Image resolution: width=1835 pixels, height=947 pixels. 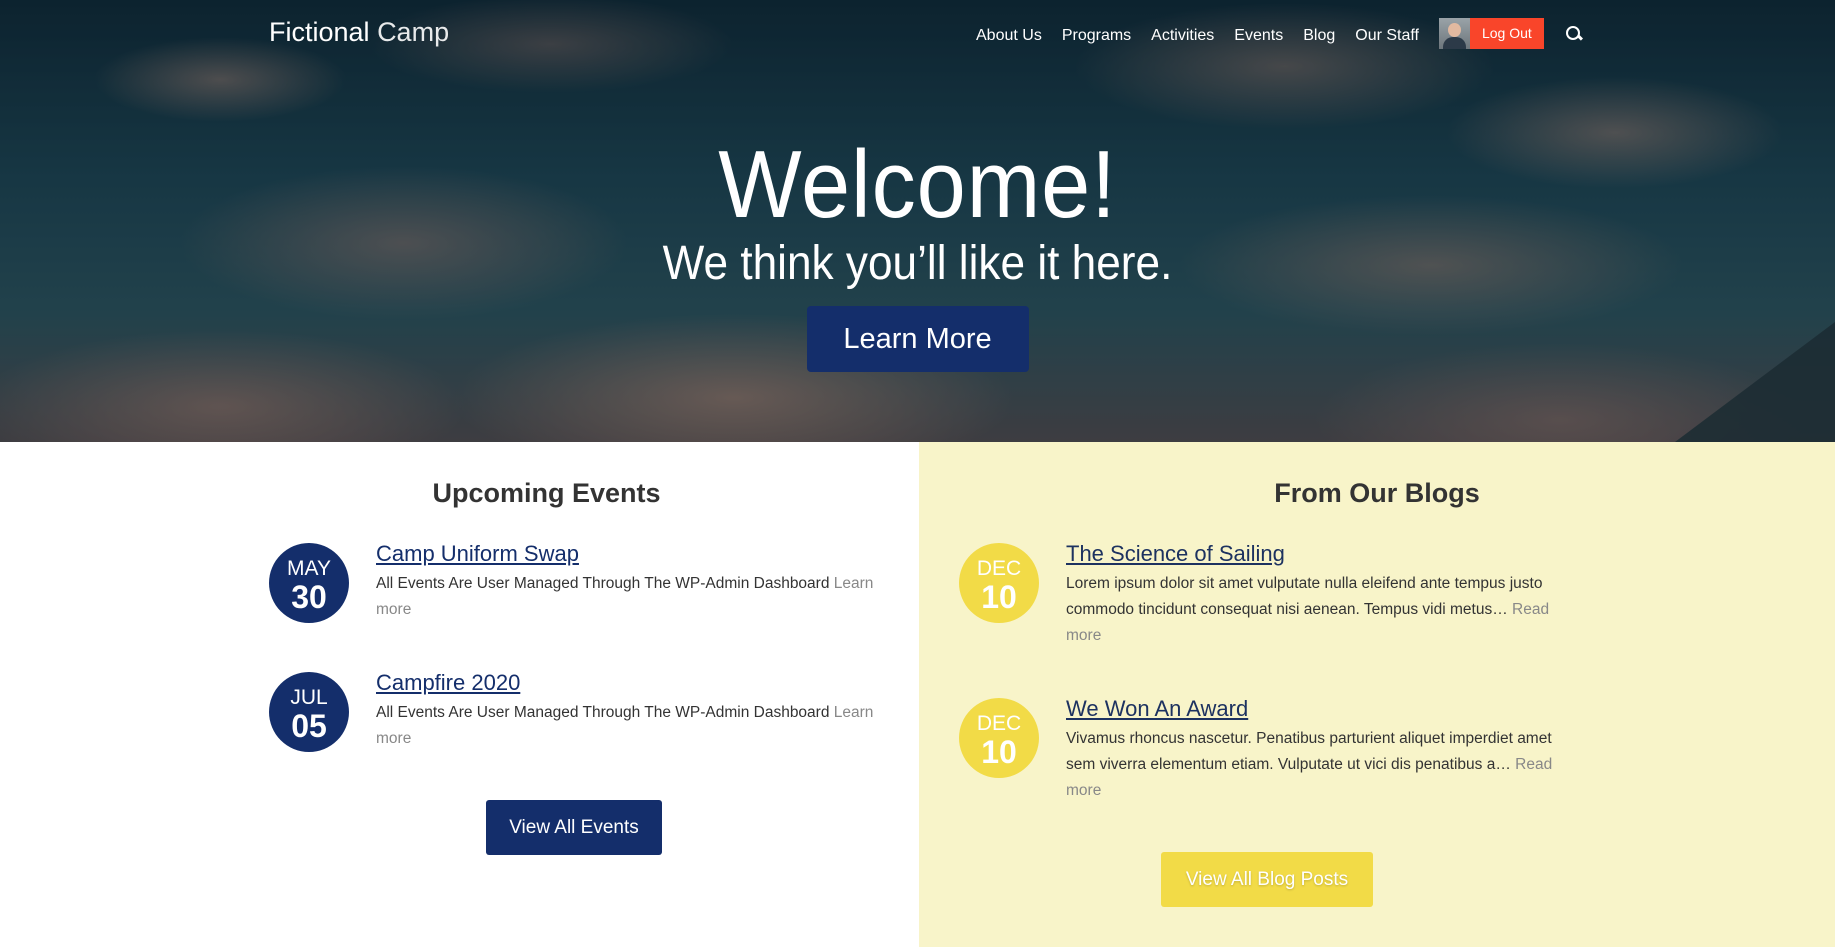 I want to click on blogs-title: From Our Blogs, so click(x=1377, y=493).